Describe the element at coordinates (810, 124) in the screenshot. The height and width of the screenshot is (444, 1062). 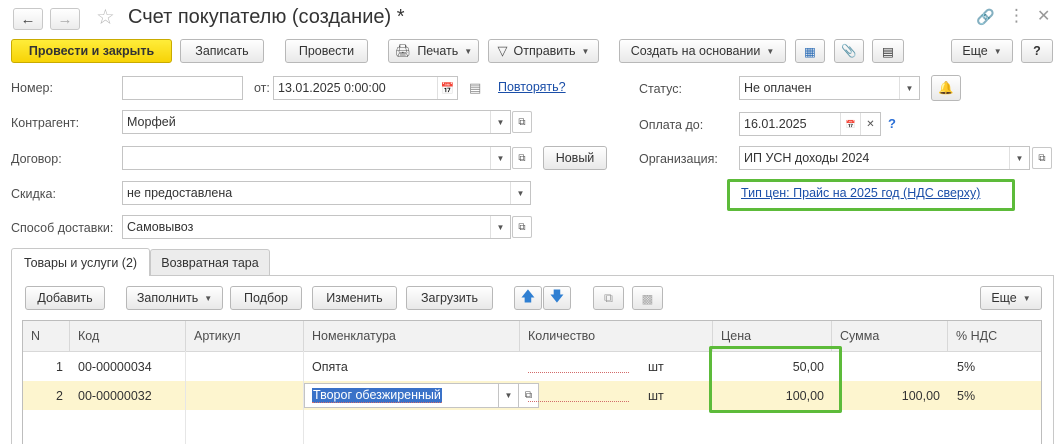
I see `pay-until-field: 16.01.2025 📅 ✕` at that location.